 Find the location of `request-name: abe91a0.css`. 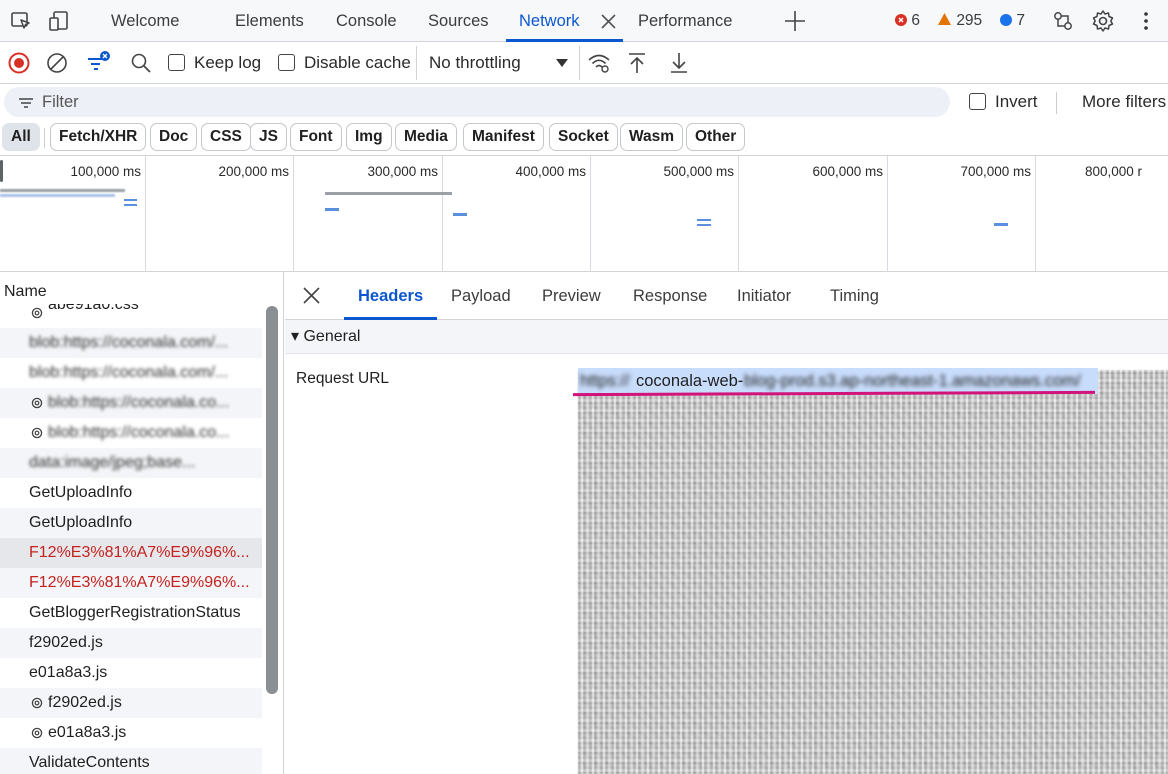

request-name: abe91a0.css is located at coordinates (93, 308).